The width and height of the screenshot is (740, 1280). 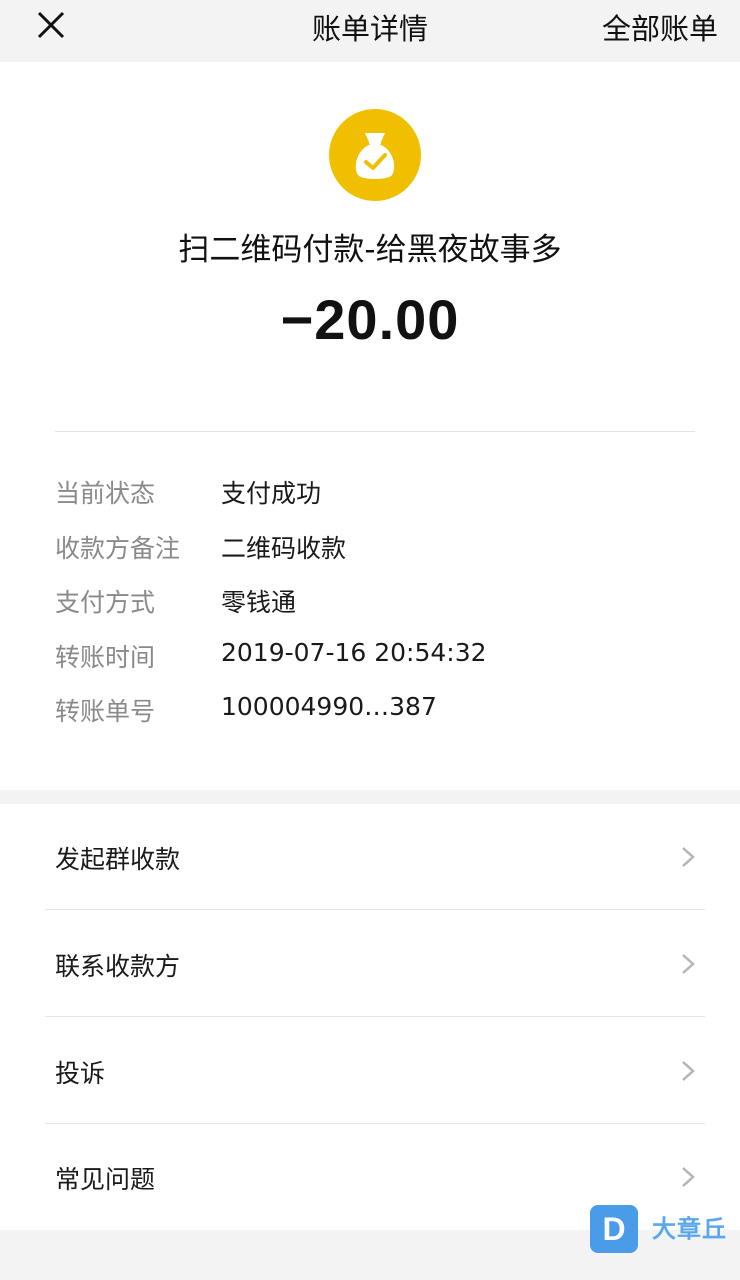 I want to click on detail-row-status: 当前状态 支付成功, so click(x=380, y=494).